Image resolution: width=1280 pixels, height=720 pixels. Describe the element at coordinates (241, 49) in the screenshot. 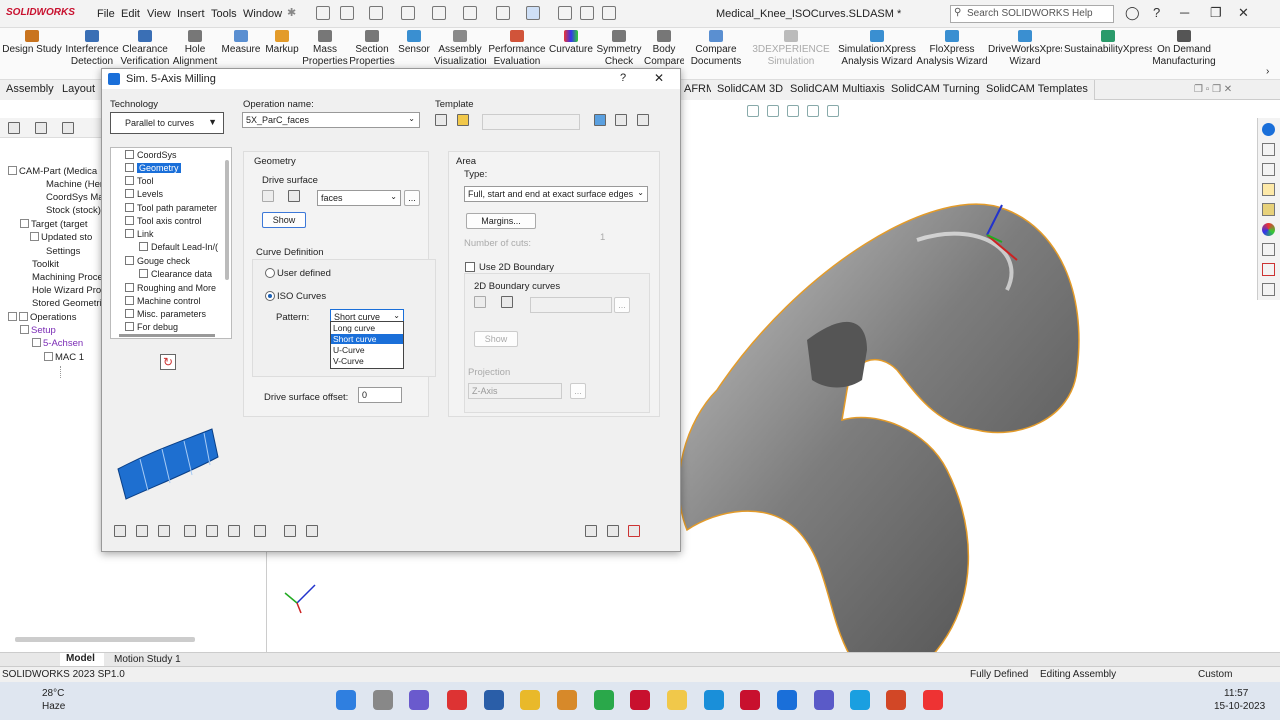

I see `ribbon-measure-button: Measure` at that location.